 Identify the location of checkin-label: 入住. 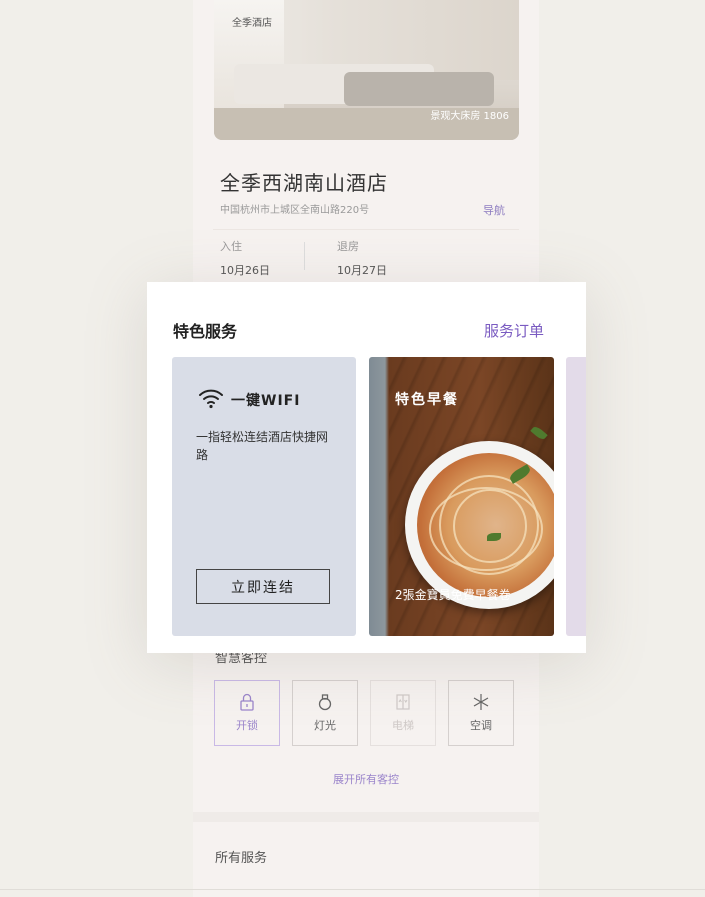
(231, 246).